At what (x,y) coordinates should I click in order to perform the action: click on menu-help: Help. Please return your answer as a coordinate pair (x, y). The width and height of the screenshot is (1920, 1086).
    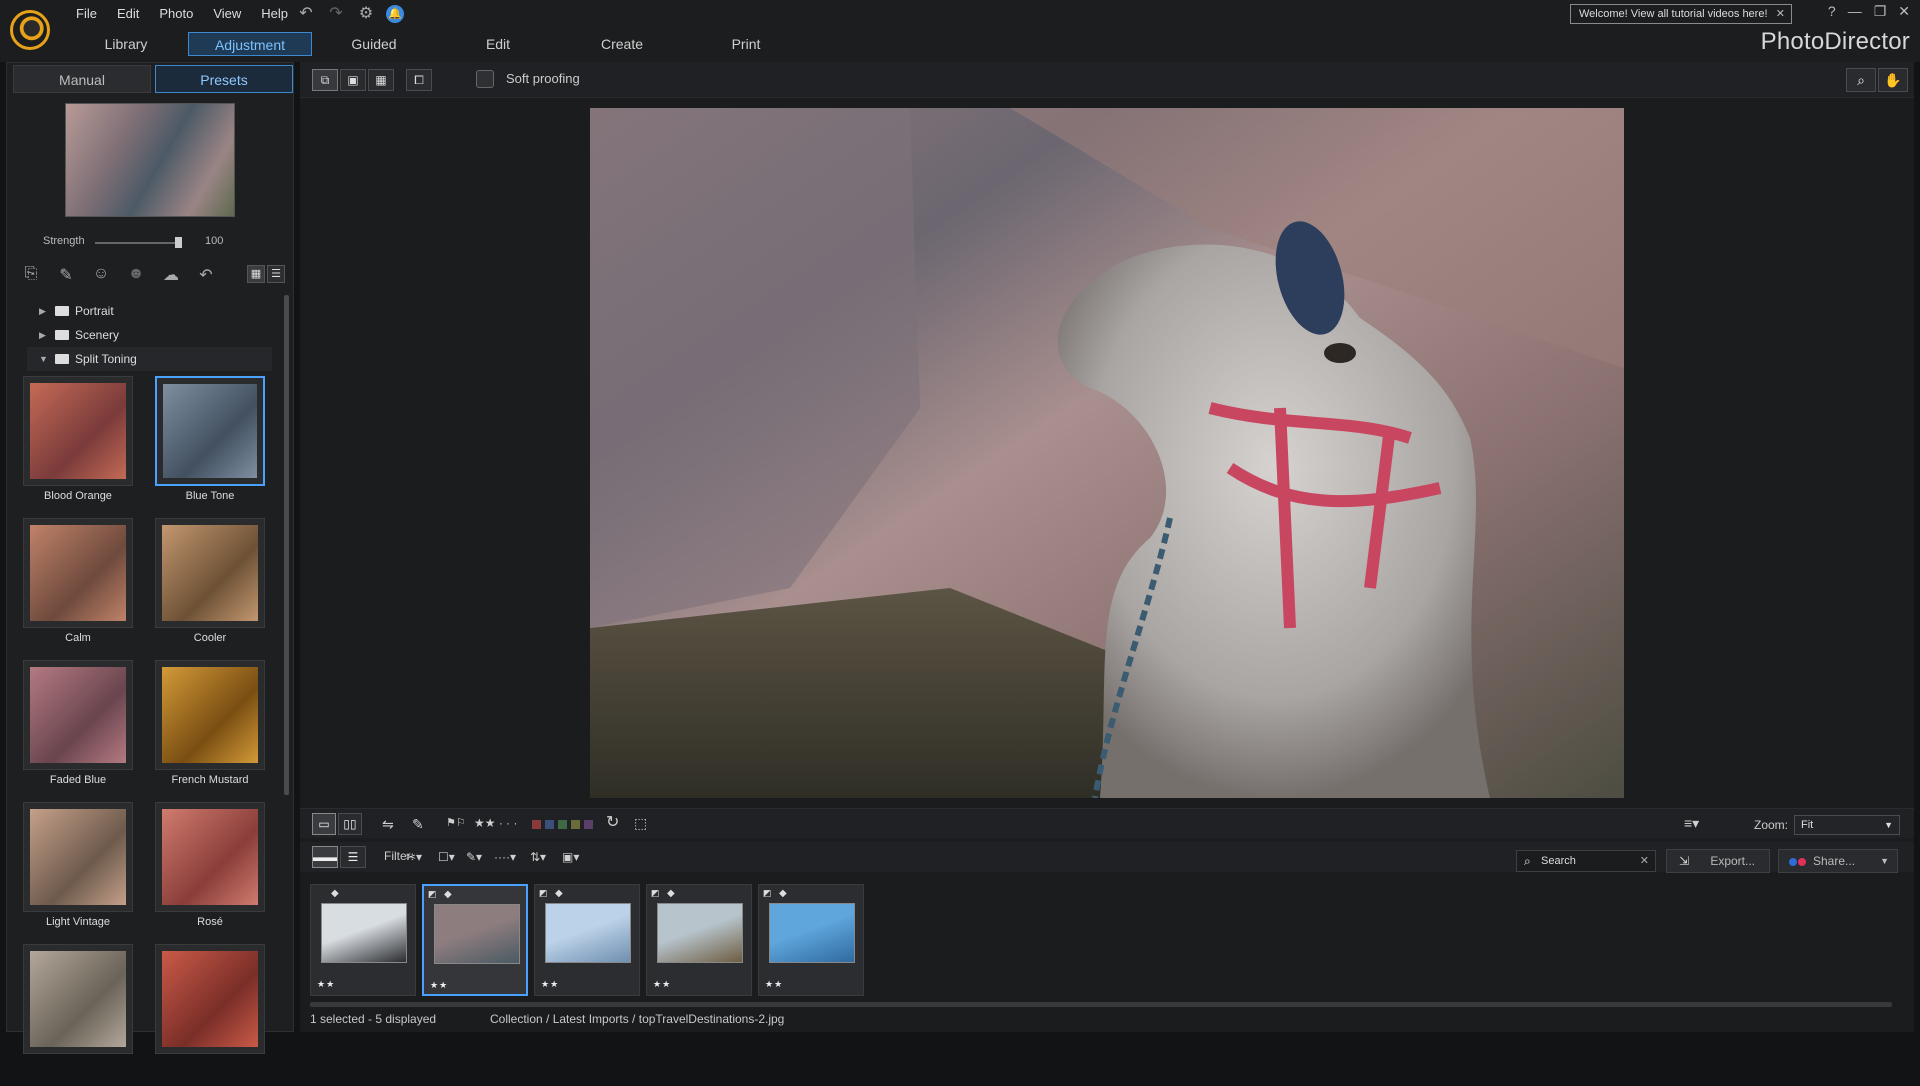
    Looking at the image, I should click on (274, 14).